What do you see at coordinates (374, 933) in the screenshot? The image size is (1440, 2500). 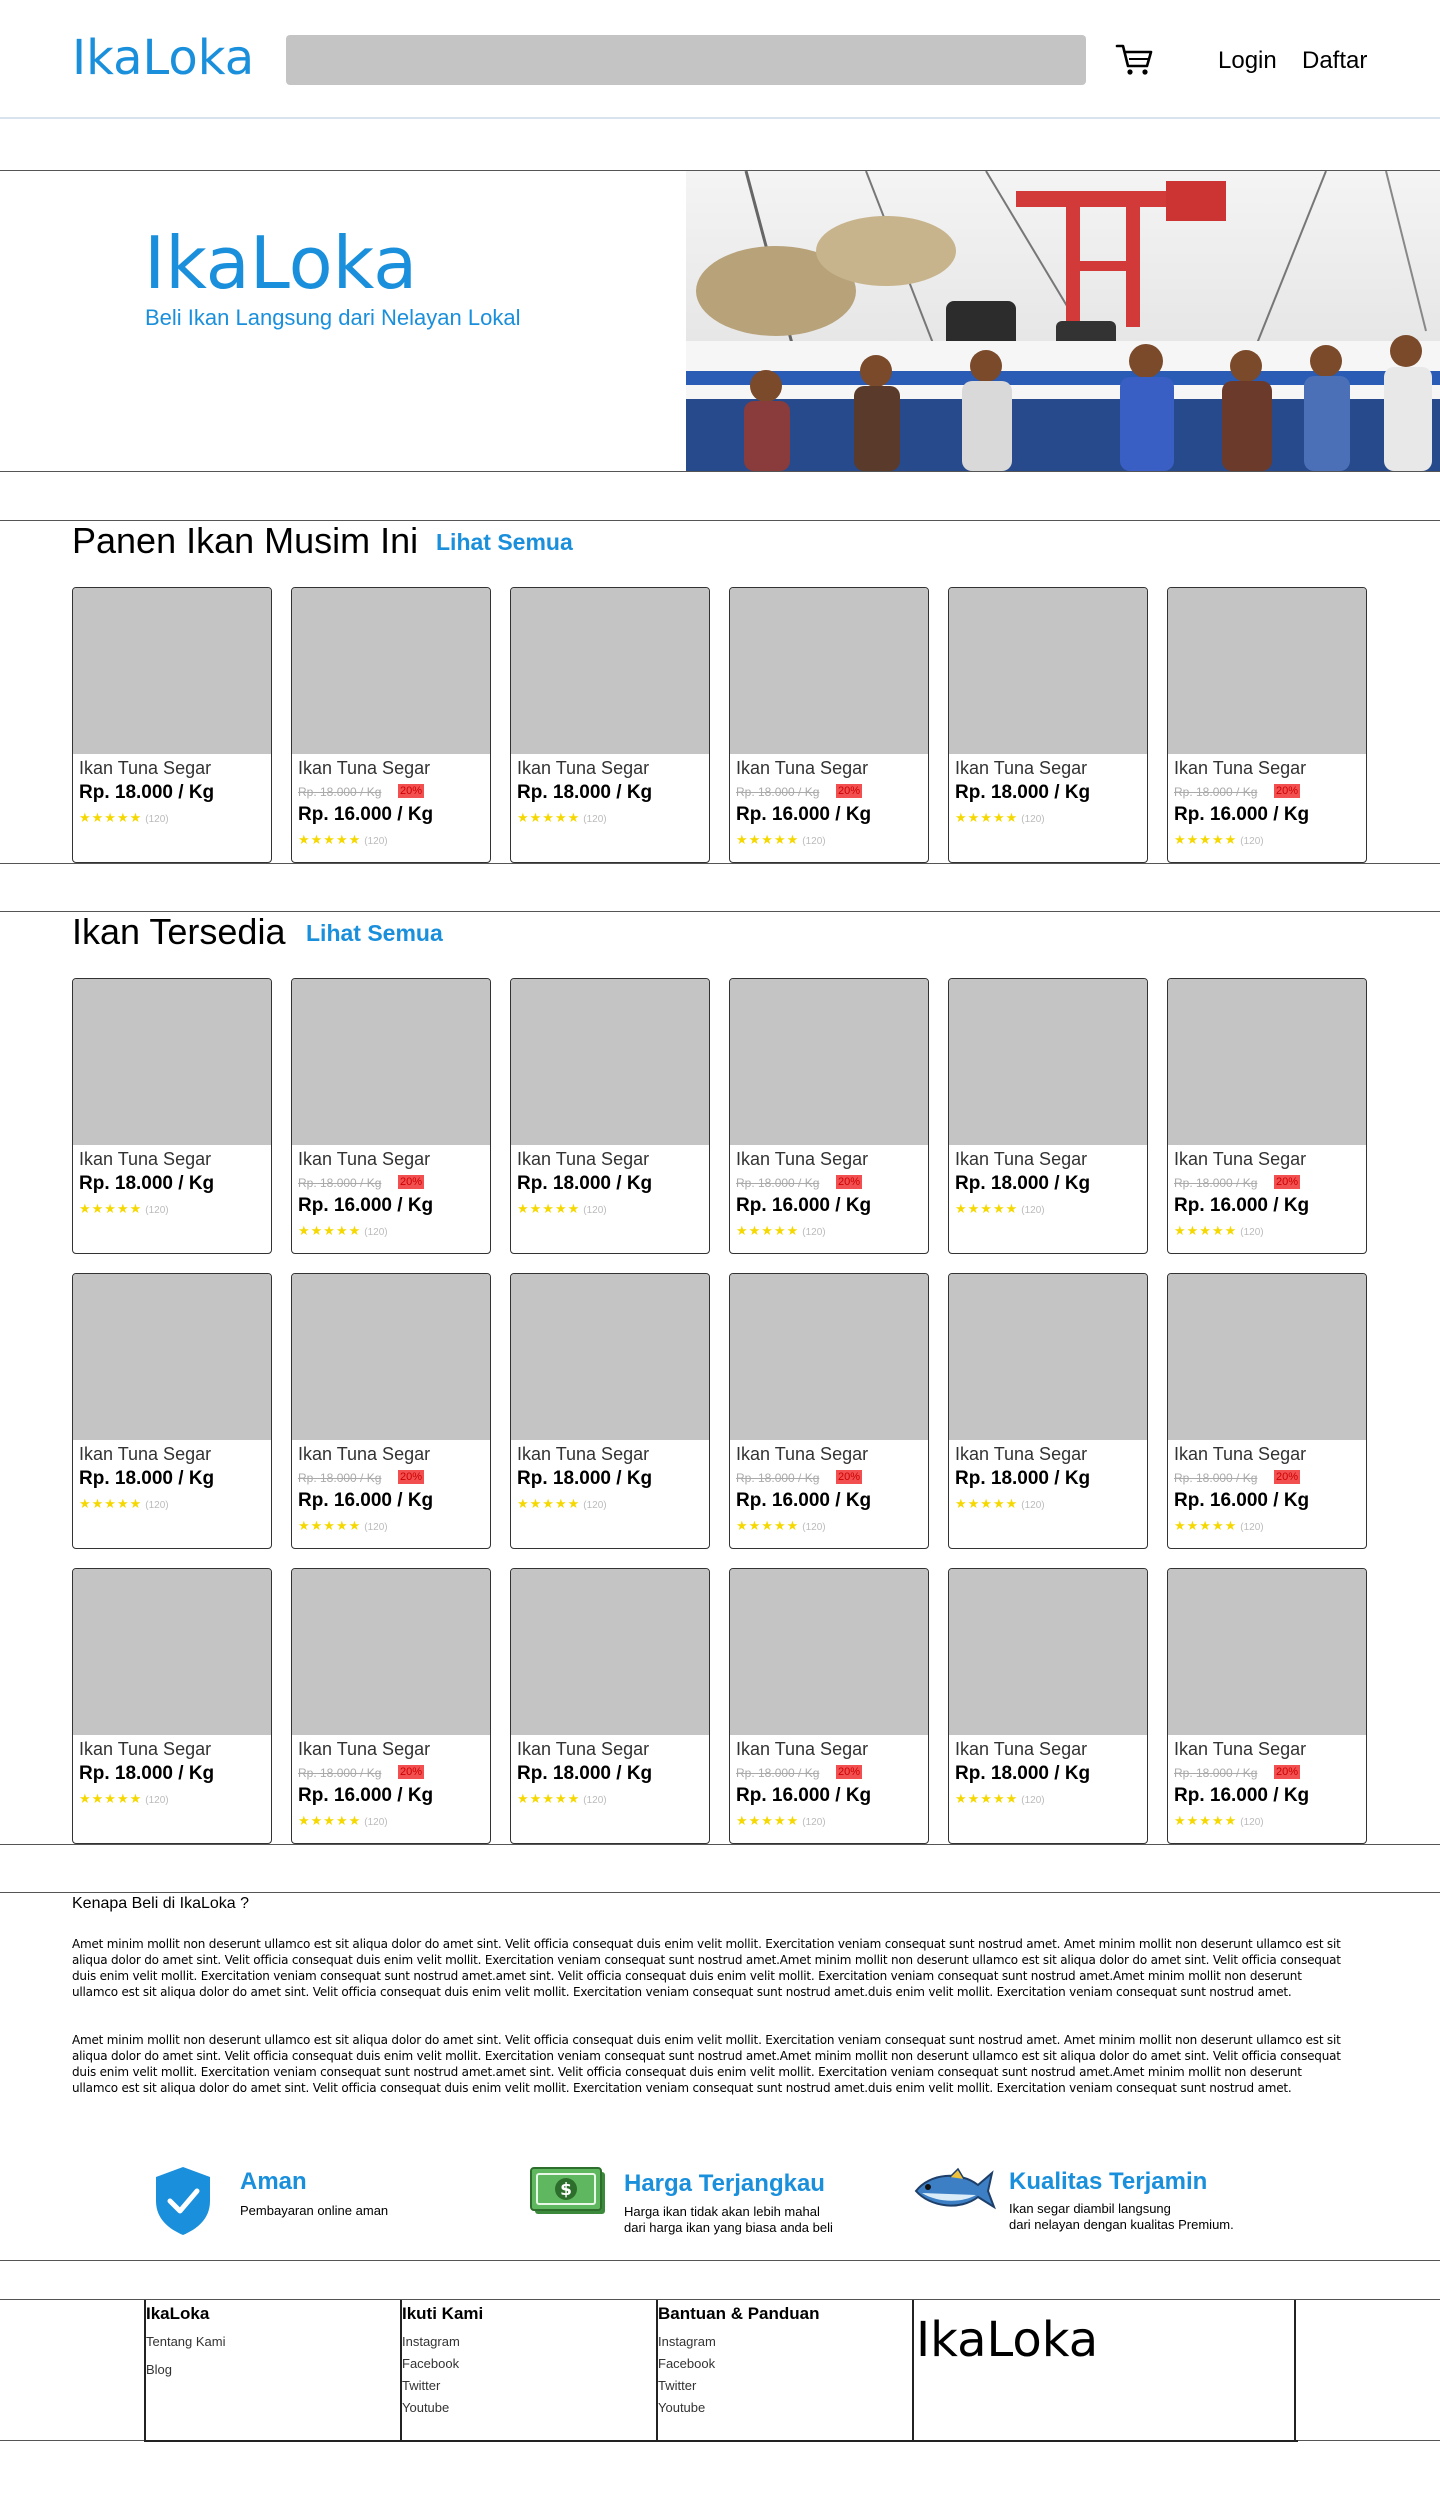 I see `see-all-available-link: Lihat Semua` at bounding box center [374, 933].